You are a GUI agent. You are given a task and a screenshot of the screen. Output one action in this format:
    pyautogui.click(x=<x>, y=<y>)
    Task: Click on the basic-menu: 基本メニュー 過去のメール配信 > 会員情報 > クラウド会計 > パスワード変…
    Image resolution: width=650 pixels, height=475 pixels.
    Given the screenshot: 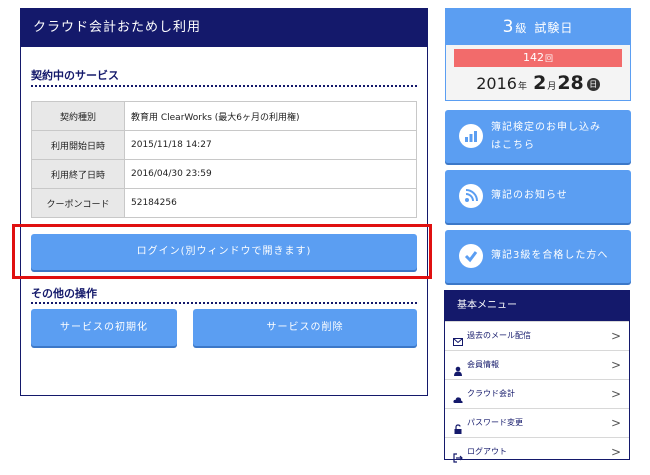 What is the action you would take?
    pyautogui.click(x=537, y=376)
    